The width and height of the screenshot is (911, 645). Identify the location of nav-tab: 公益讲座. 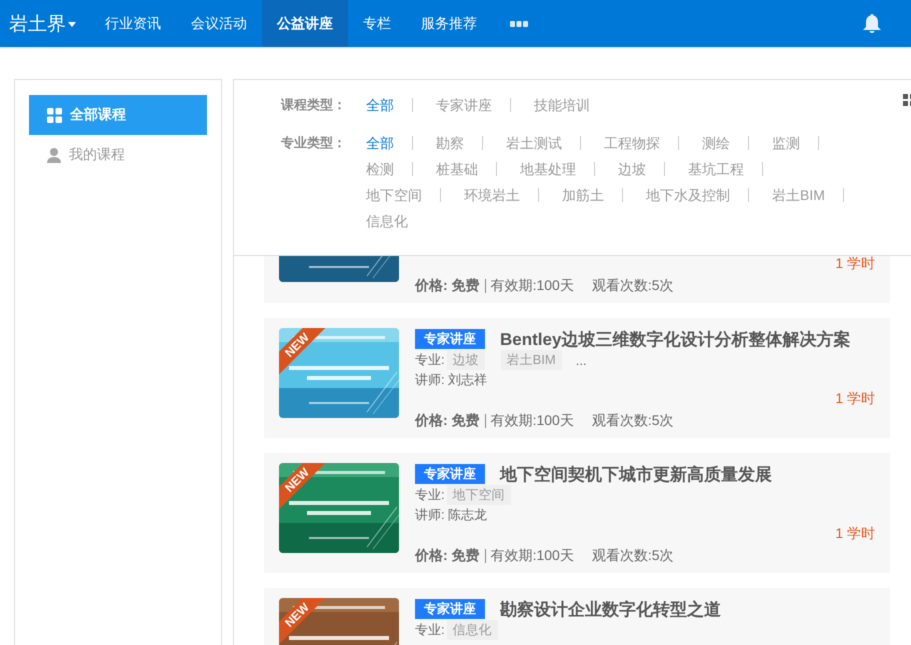
(305, 23).